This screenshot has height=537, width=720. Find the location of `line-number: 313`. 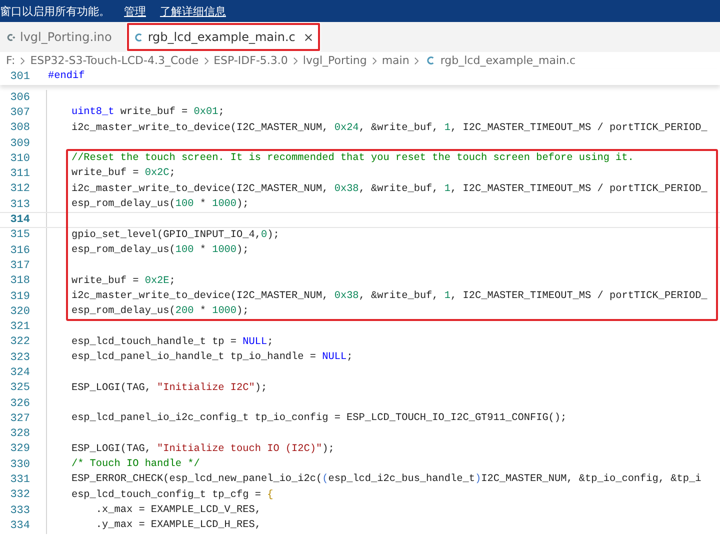

line-number: 313 is located at coordinates (19, 204).